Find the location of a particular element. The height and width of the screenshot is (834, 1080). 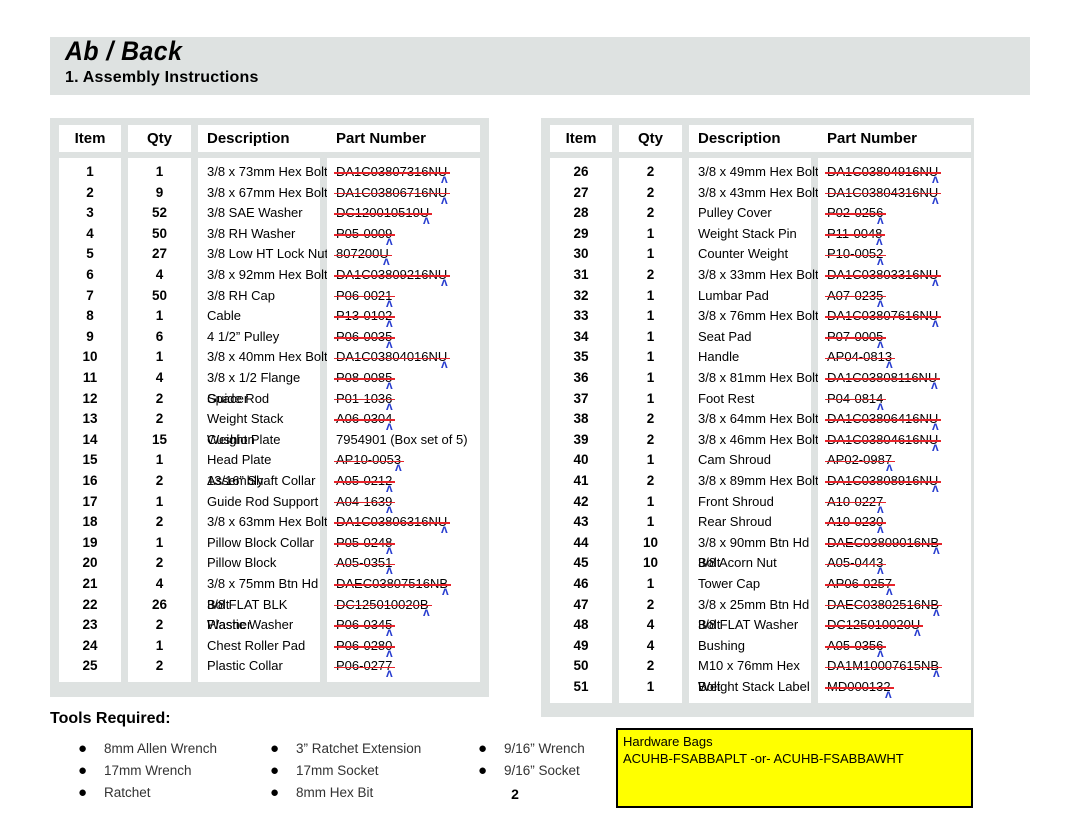

table-cell-item: 33 is located at coordinates (581, 316).